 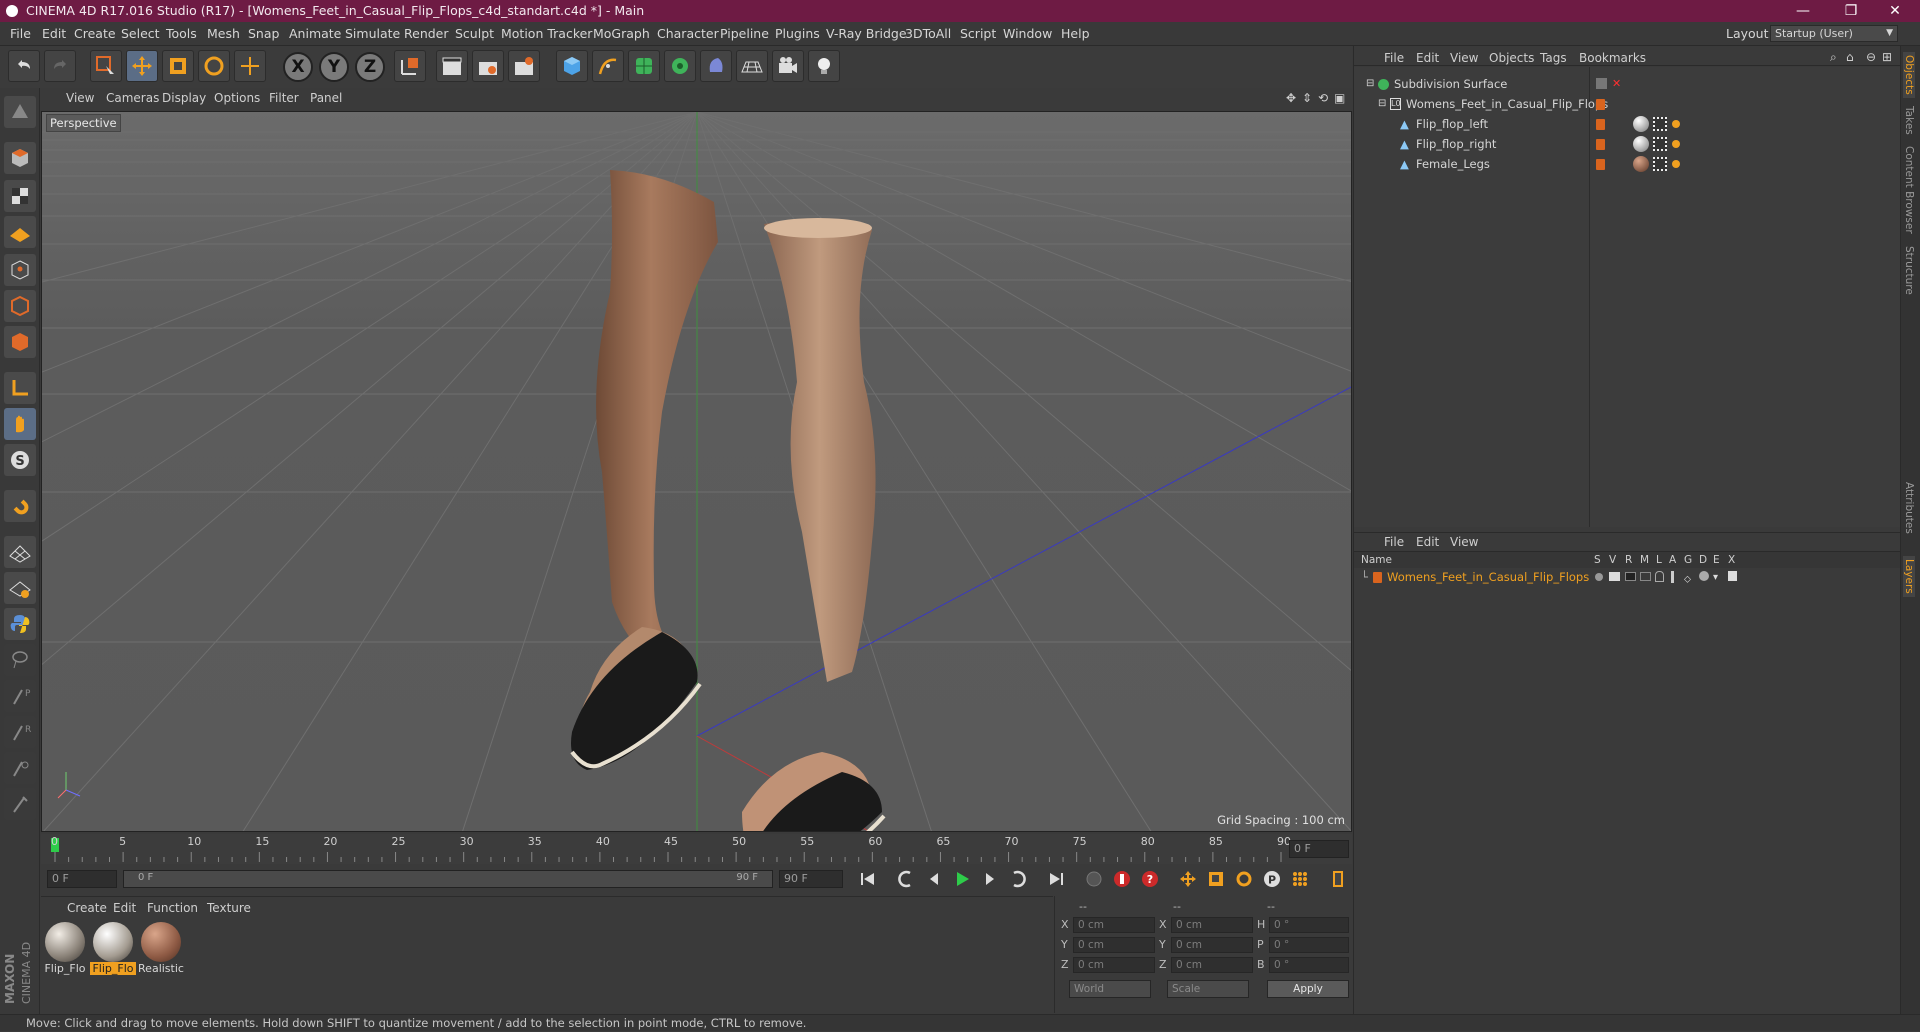 I want to click on layer-menu-view: View, so click(x=1464, y=542).